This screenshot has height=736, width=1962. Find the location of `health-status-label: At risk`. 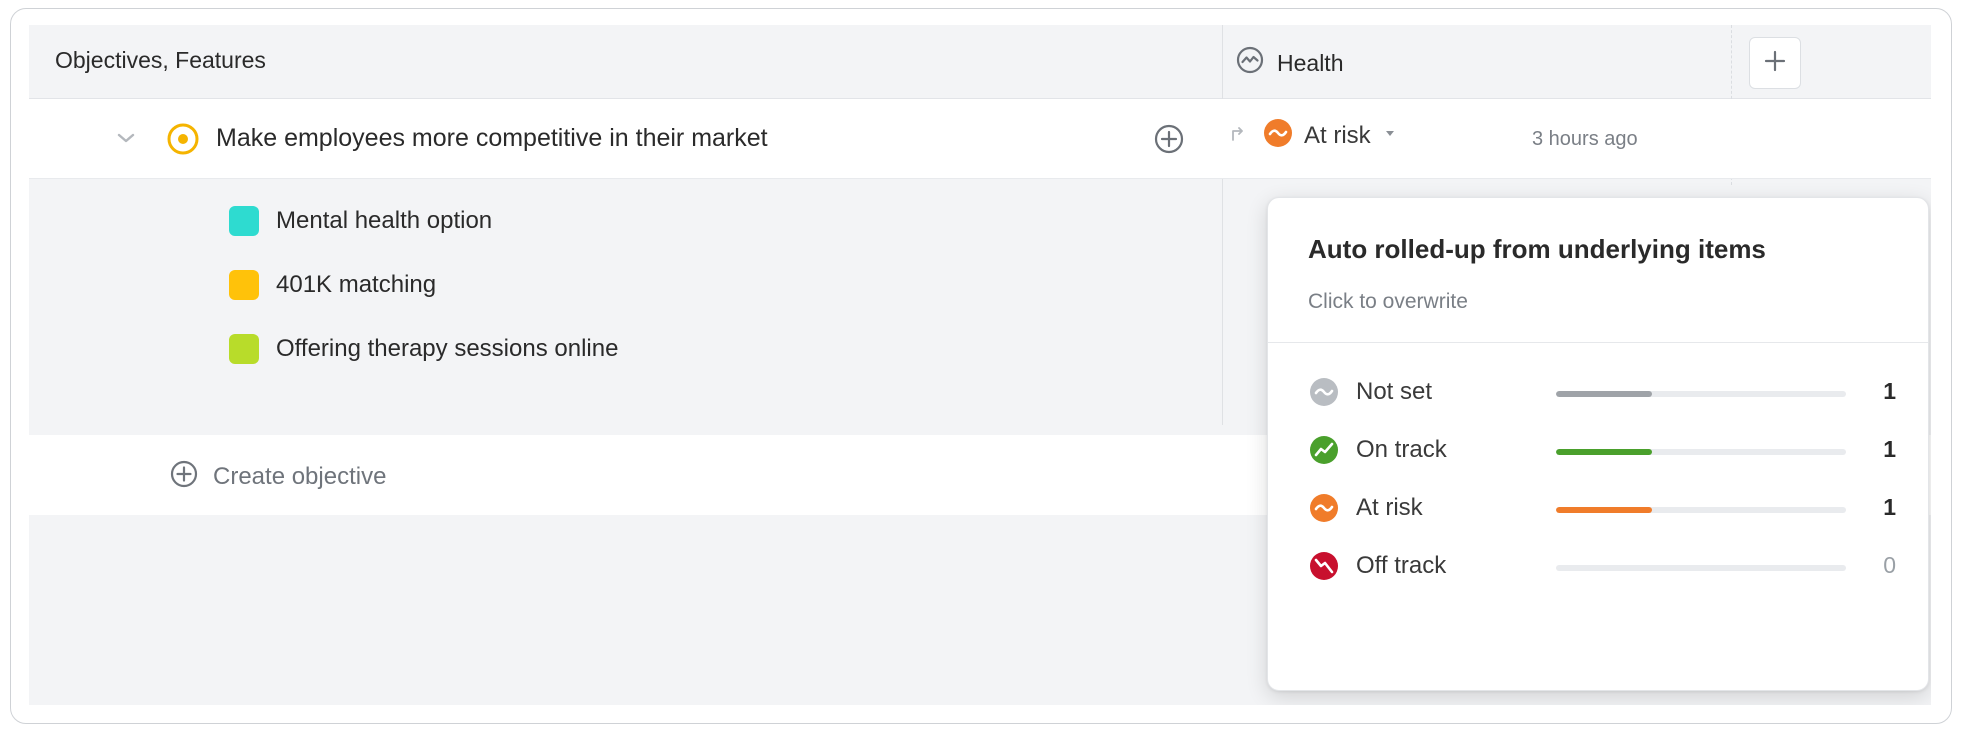

health-status-label: At risk is located at coordinates (1337, 135).